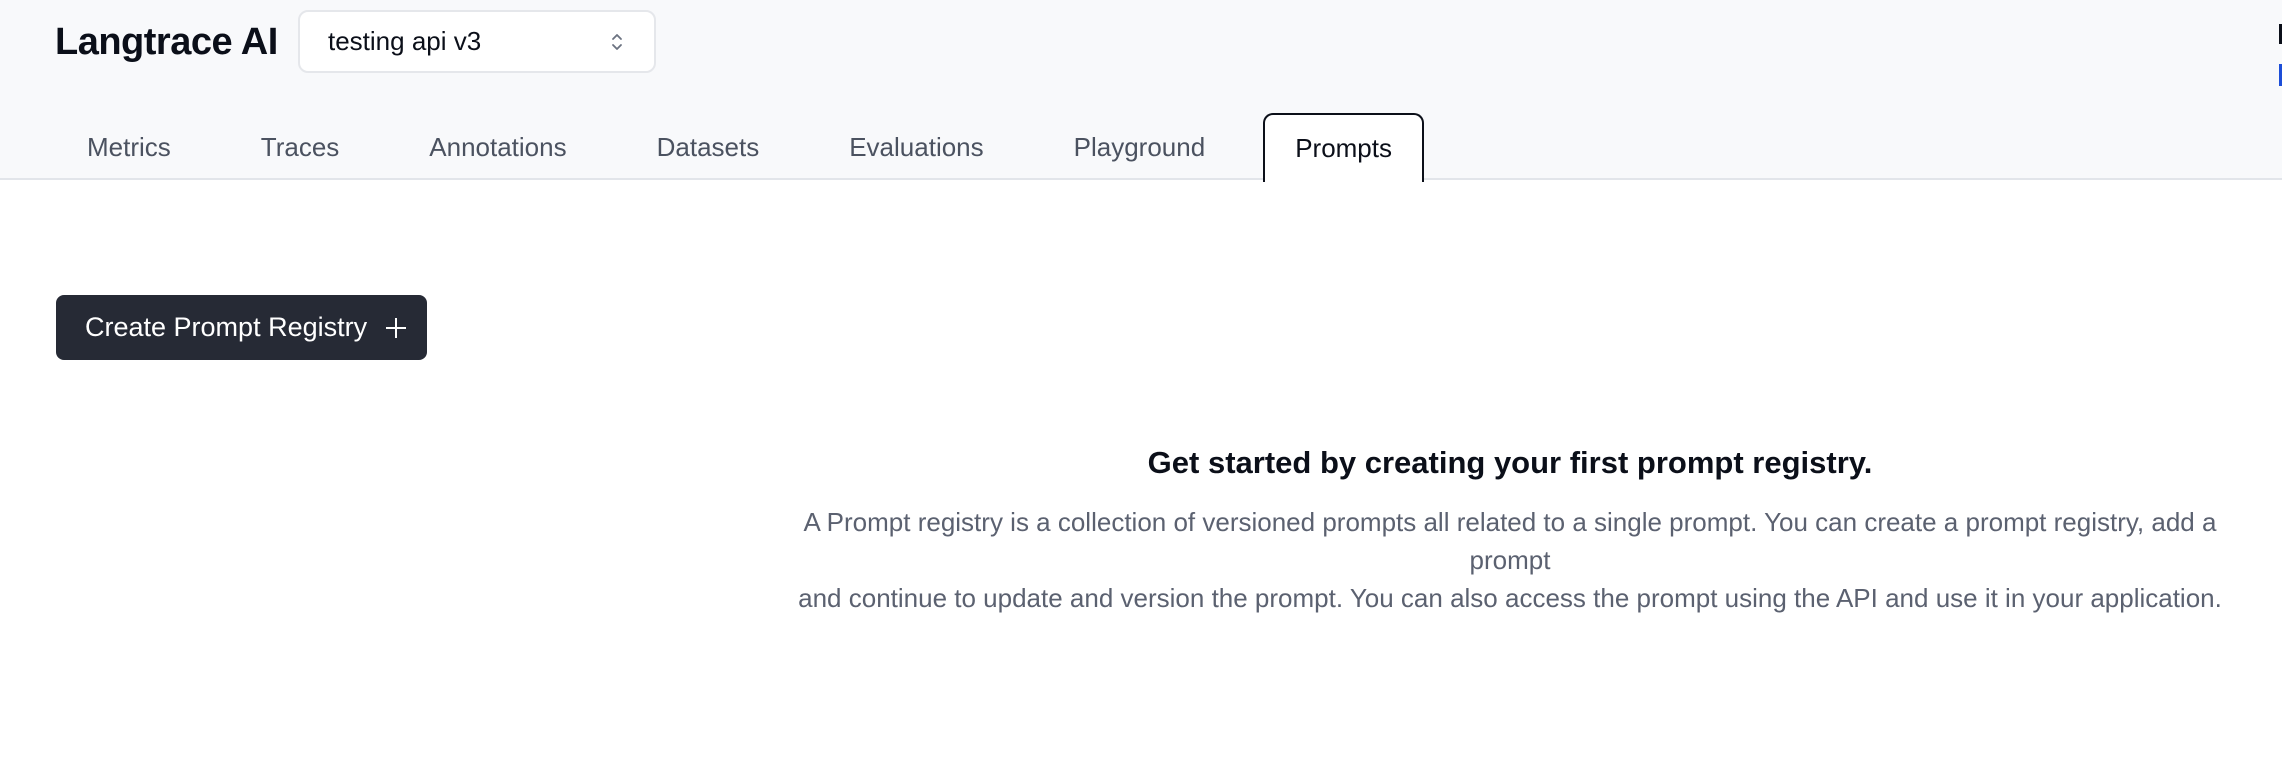 Image resolution: width=2282 pixels, height=760 pixels. Describe the element at coordinates (617, 41) in the screenshot. I see `chevron-up-down-icon` at that location.